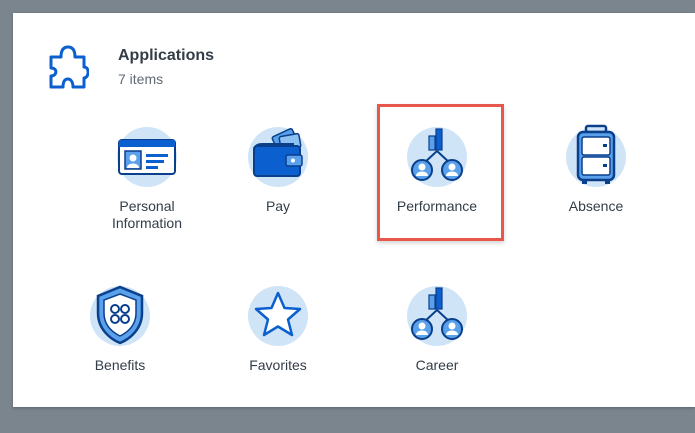 Image resolution: width=695 pixels, height=433 pixels. I want to click on app-tile-performance: Performance, so click(437, 169).